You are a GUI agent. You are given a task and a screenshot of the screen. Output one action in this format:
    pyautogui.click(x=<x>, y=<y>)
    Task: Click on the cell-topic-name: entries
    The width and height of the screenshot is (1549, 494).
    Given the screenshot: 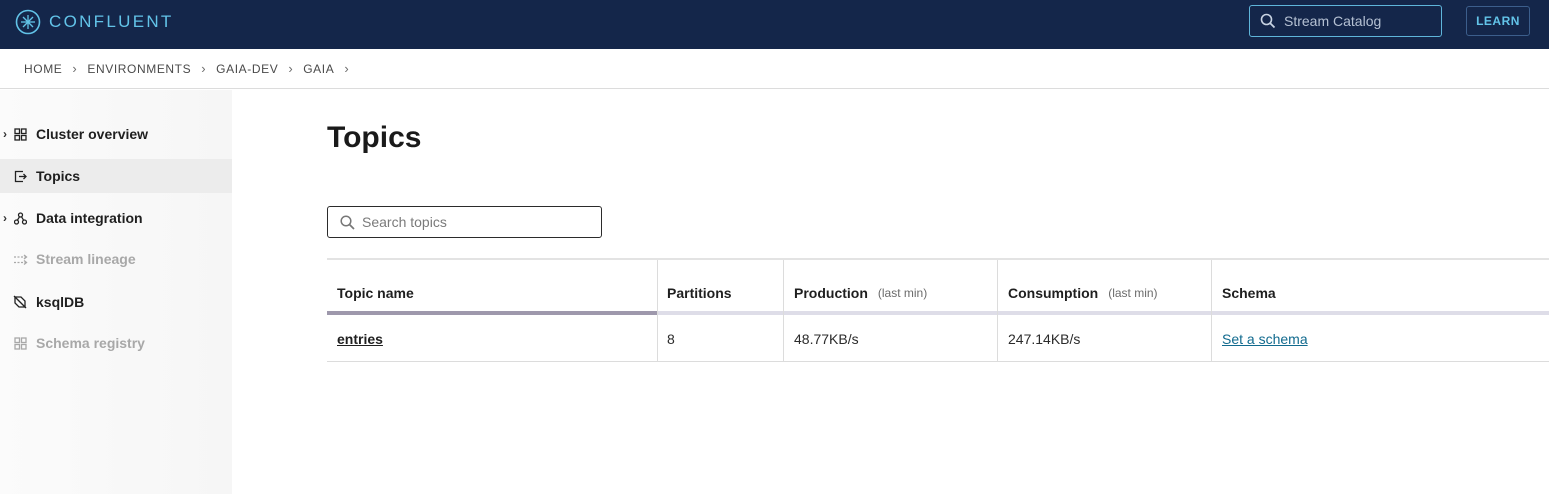 What is the action you would take?
    pyautogui.click(x=492, y=338)
    